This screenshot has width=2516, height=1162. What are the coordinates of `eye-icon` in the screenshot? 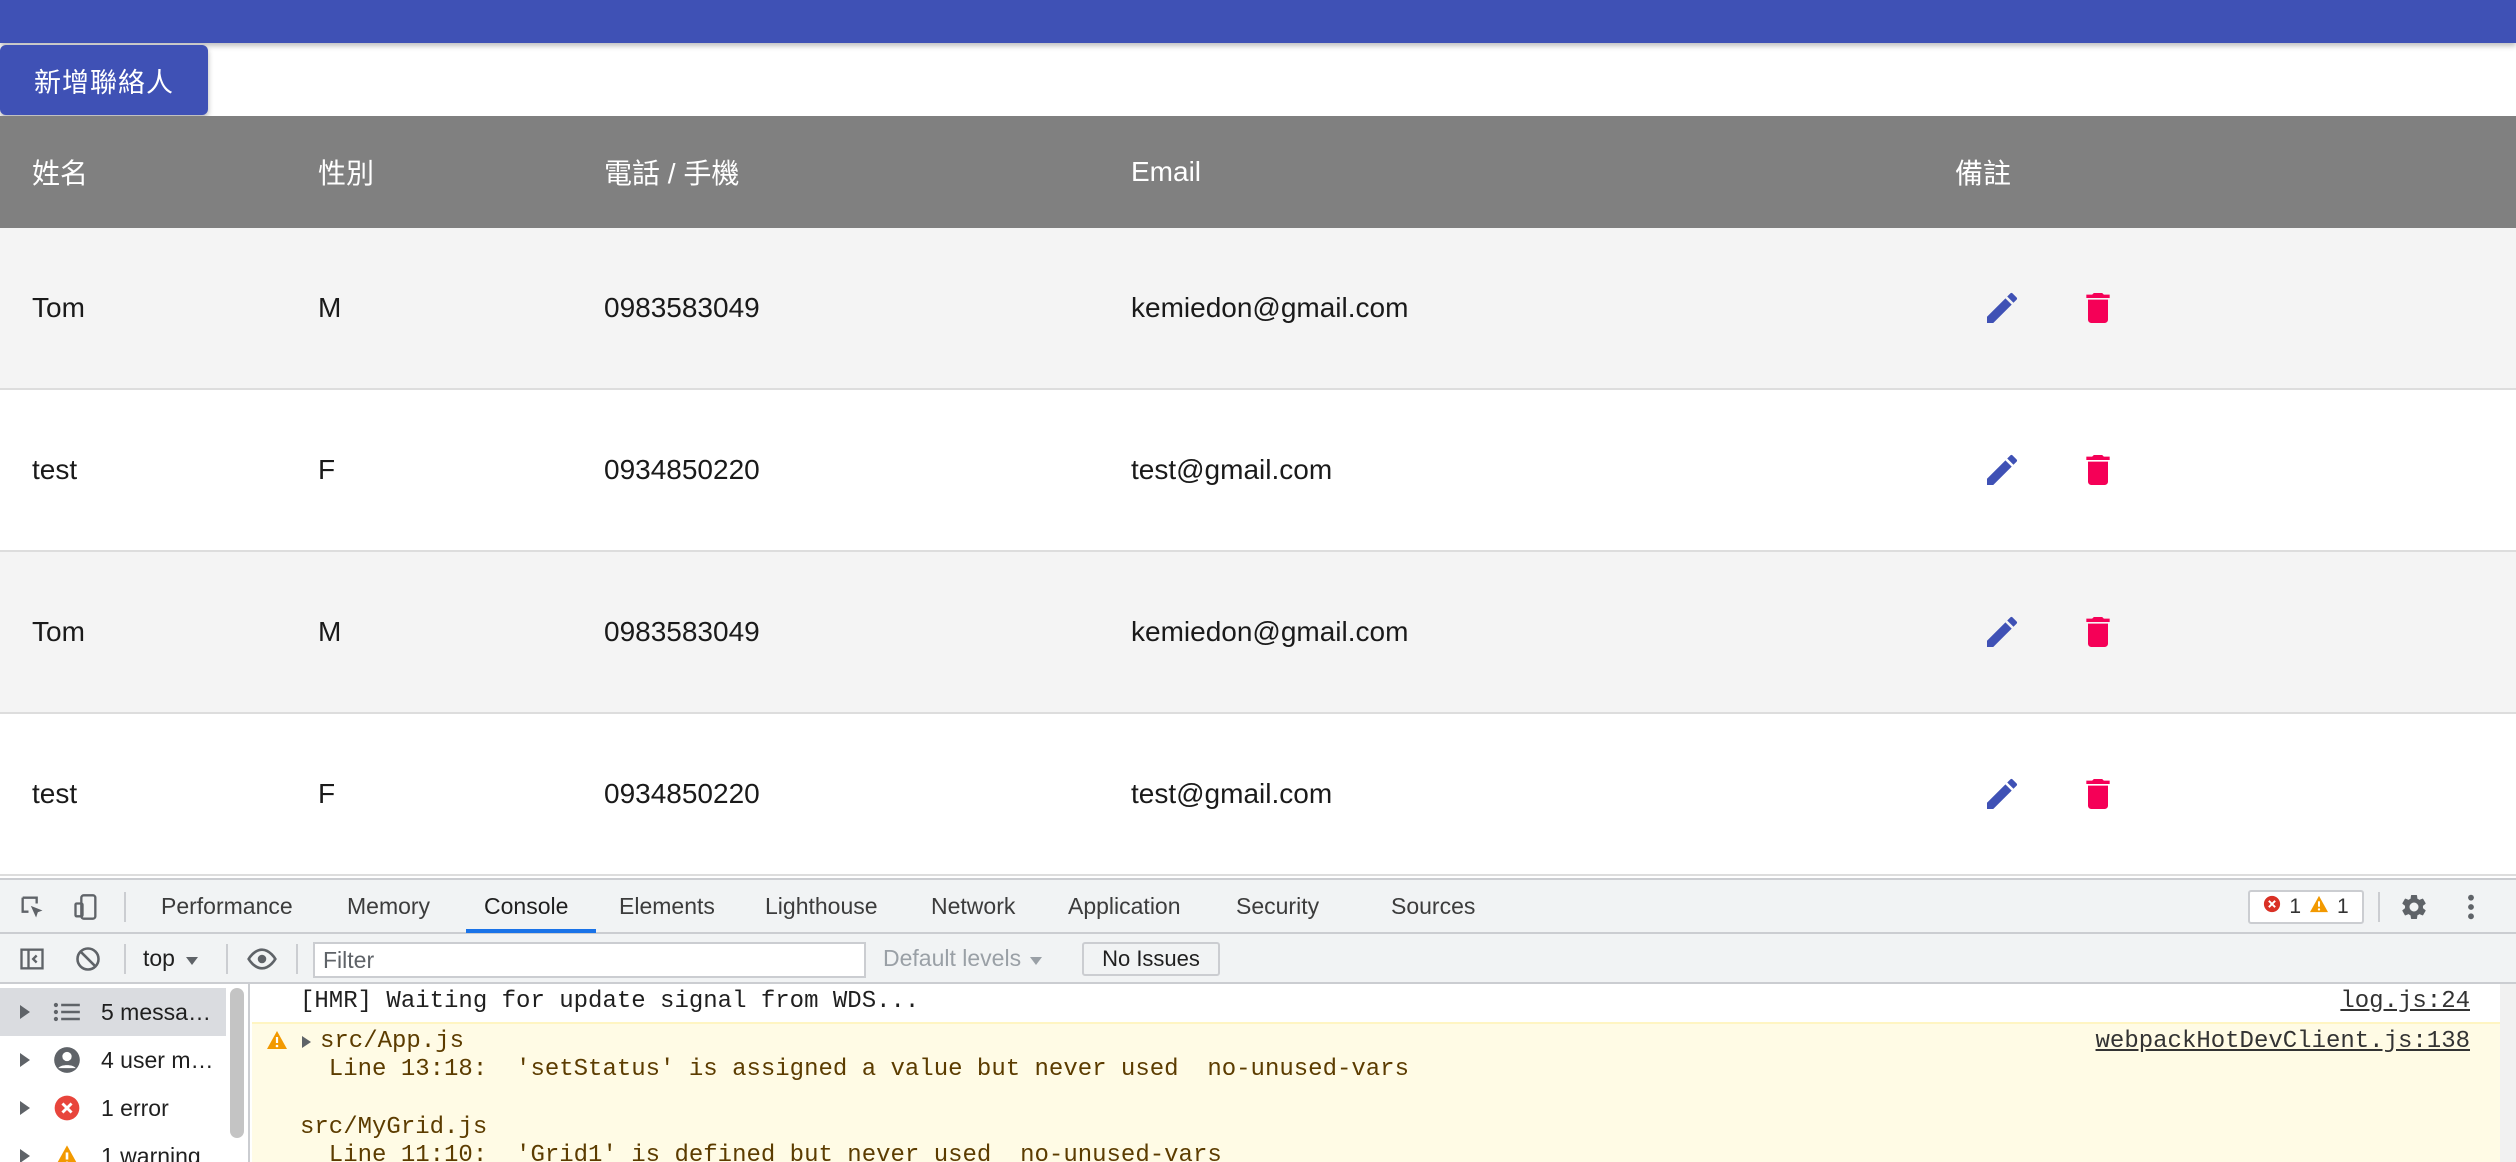 It's located at (262, 959).